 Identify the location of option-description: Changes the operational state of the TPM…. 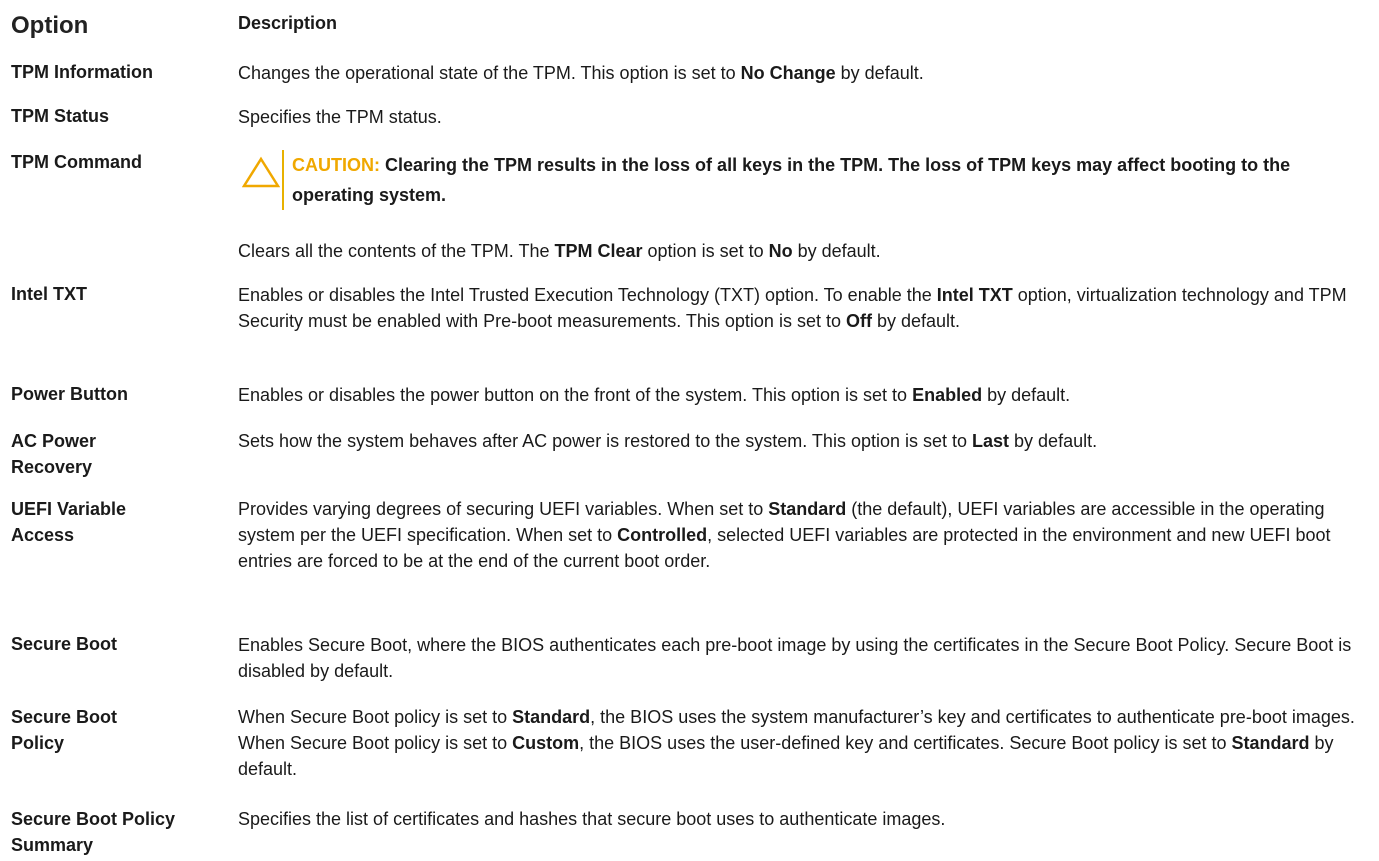
(581, 73).